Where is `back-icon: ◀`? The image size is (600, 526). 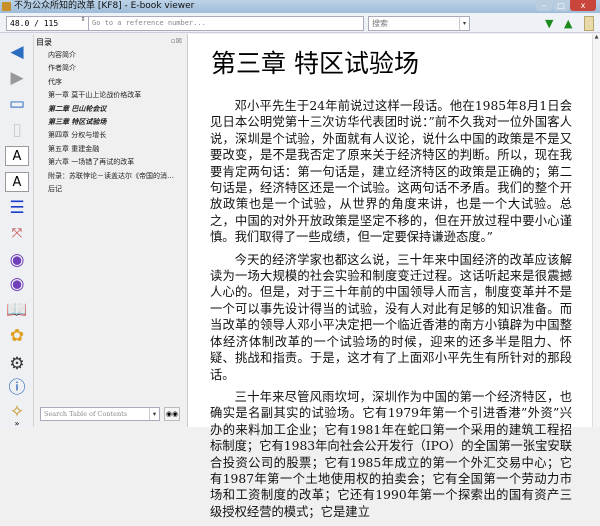
back-icon: ◀ is located at coordinates (17, 52).